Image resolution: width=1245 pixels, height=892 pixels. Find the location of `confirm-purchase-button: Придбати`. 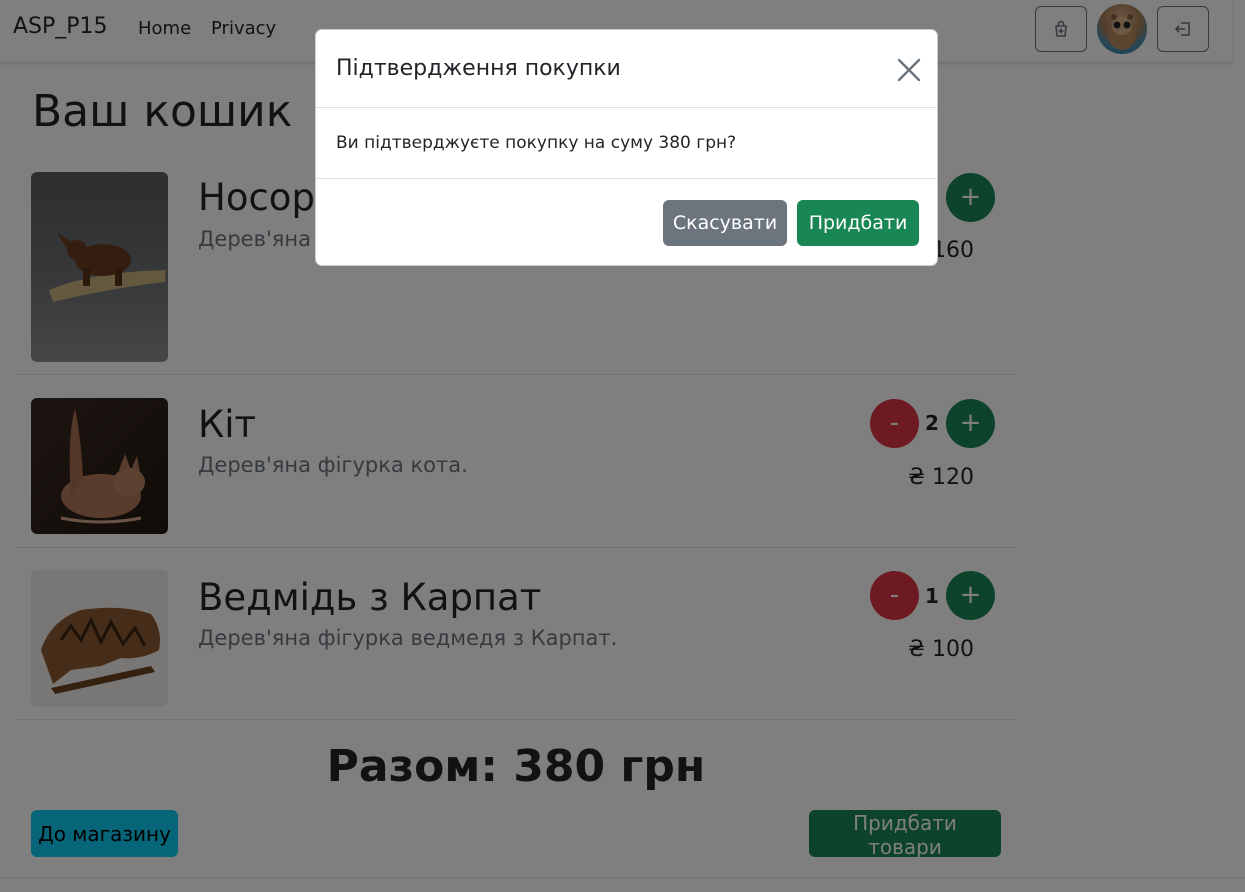

confirm-purchase-button: Придбати is located at coordinates (858, 223).